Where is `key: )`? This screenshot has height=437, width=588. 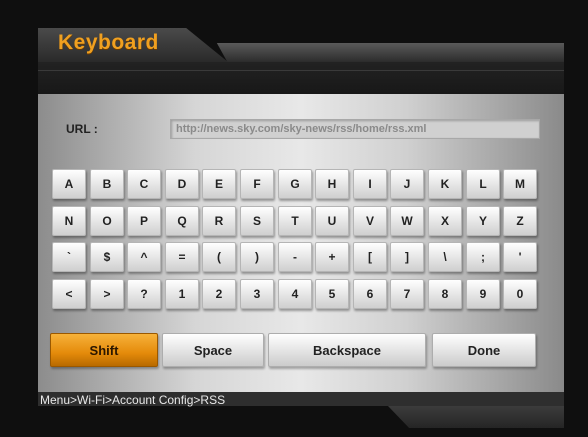 key: ) is located at coordinates (257, 257).